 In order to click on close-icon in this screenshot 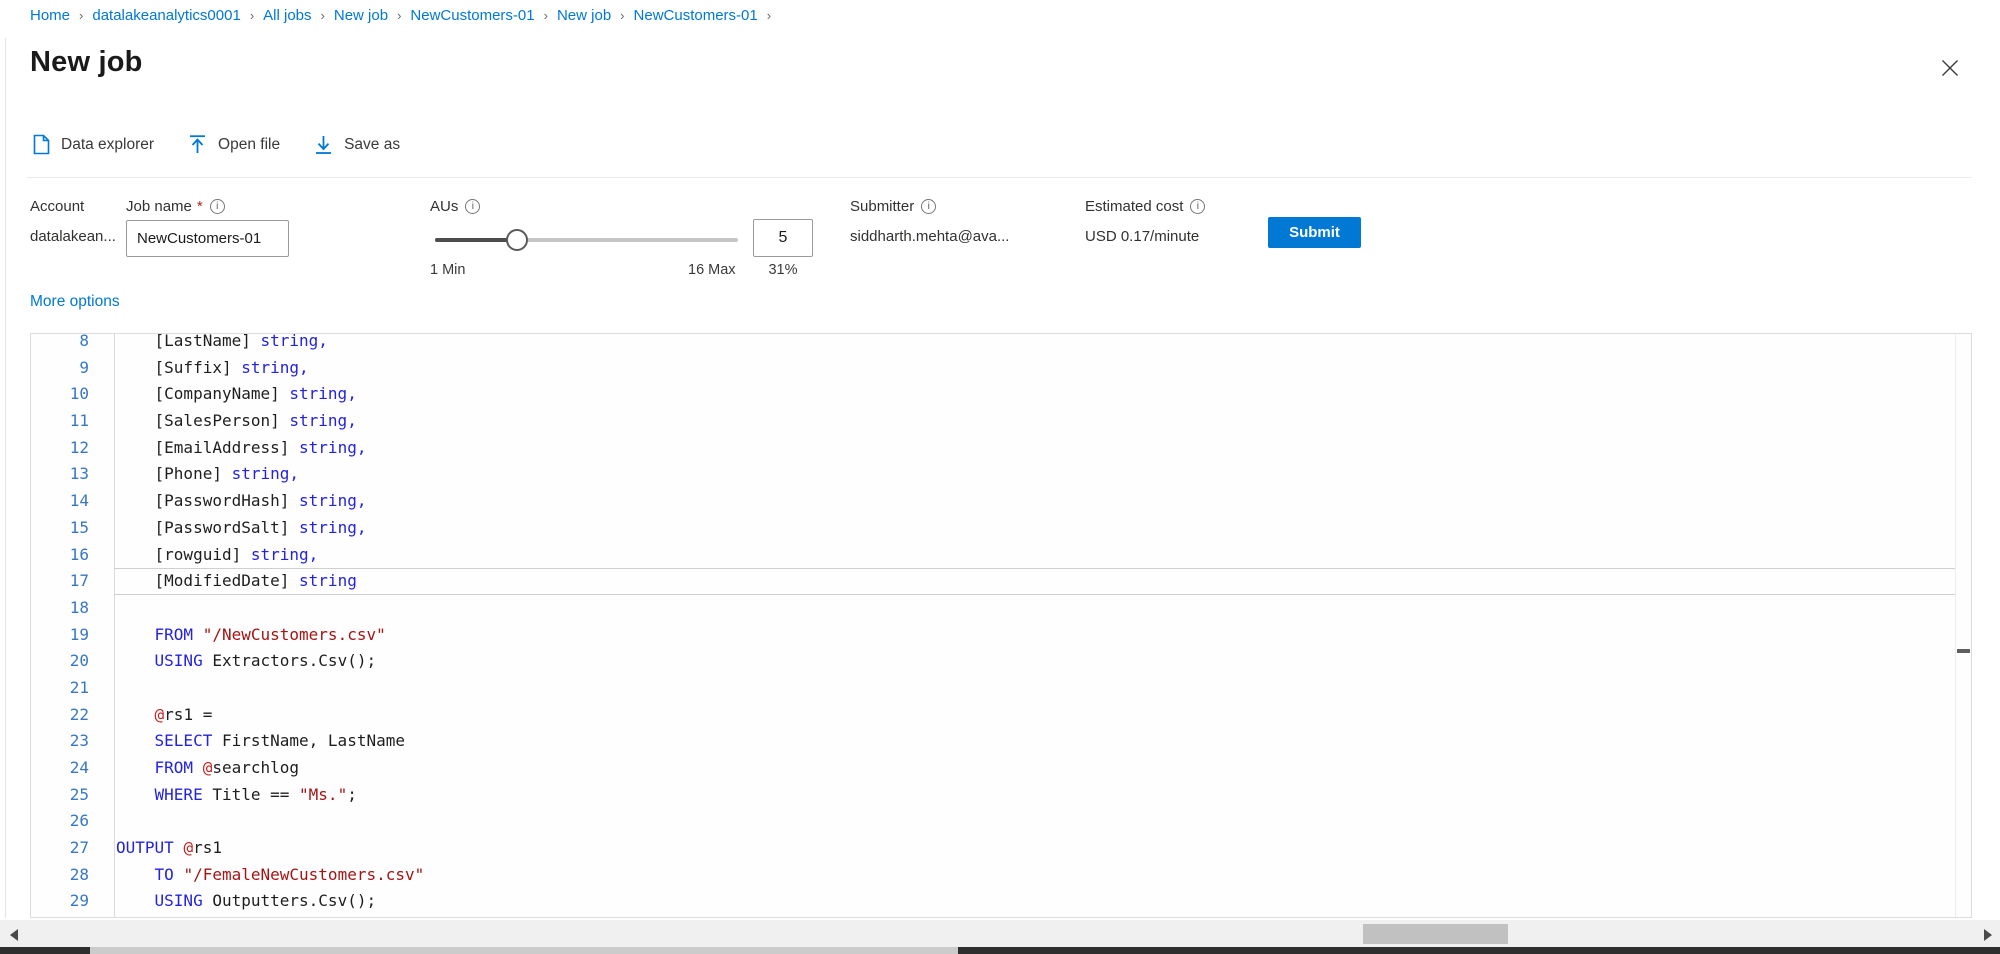, I will do `click(1950, 68)`.